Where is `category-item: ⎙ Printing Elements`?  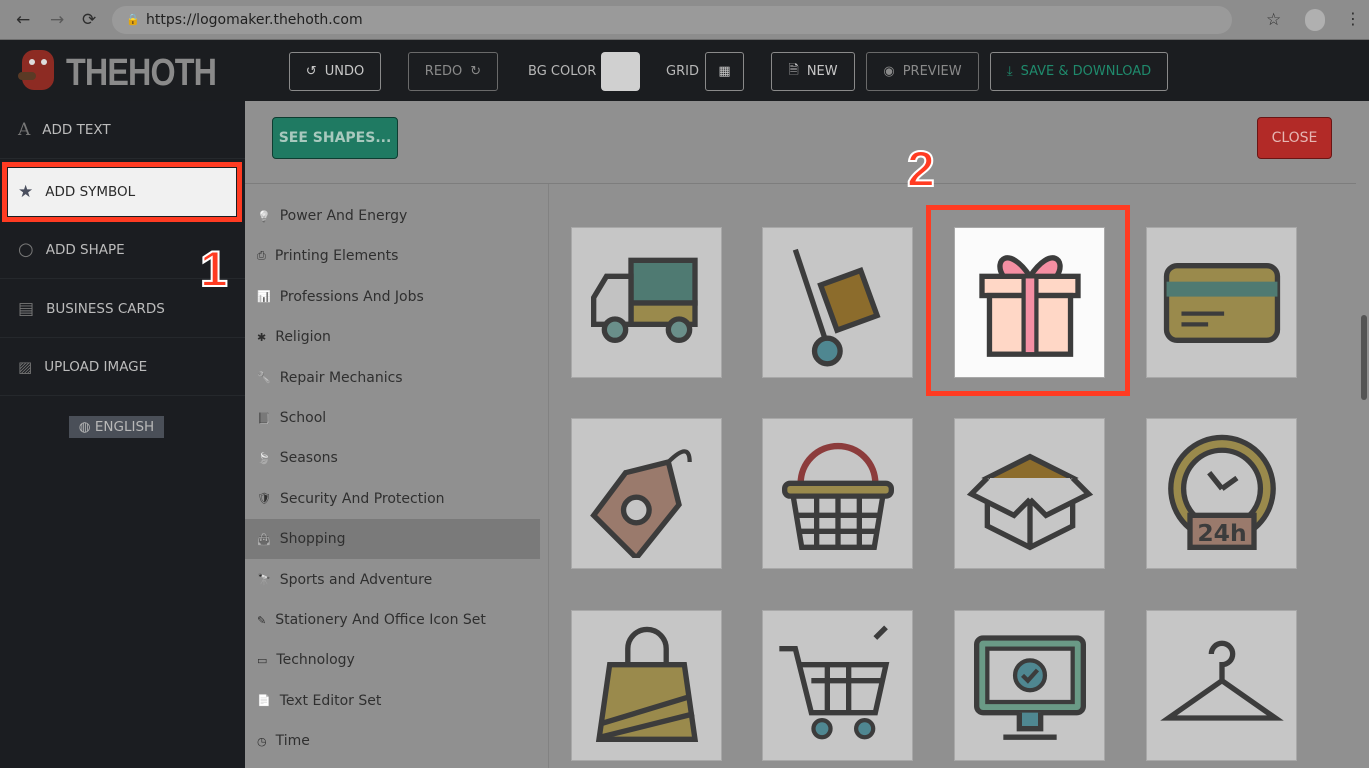 category-item: ⎙ Printing Elements is located at coordinates (392, 256).